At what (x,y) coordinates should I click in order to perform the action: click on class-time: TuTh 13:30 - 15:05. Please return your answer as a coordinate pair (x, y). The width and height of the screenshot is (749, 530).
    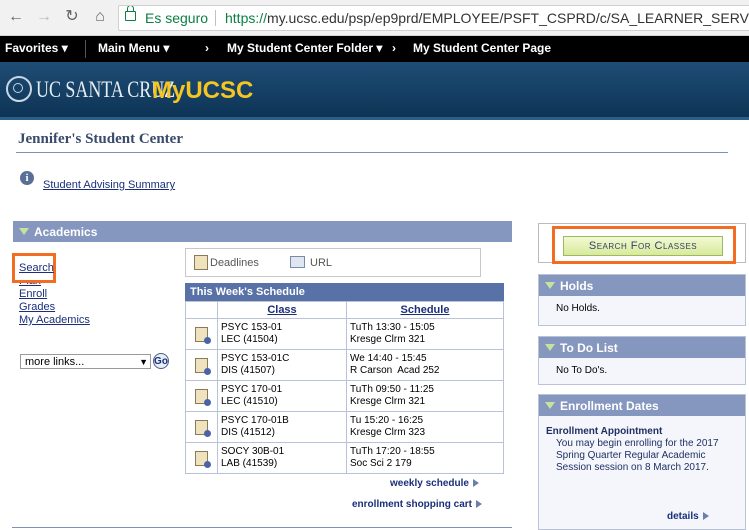
    Looking at the image, I should click on (392, 327).